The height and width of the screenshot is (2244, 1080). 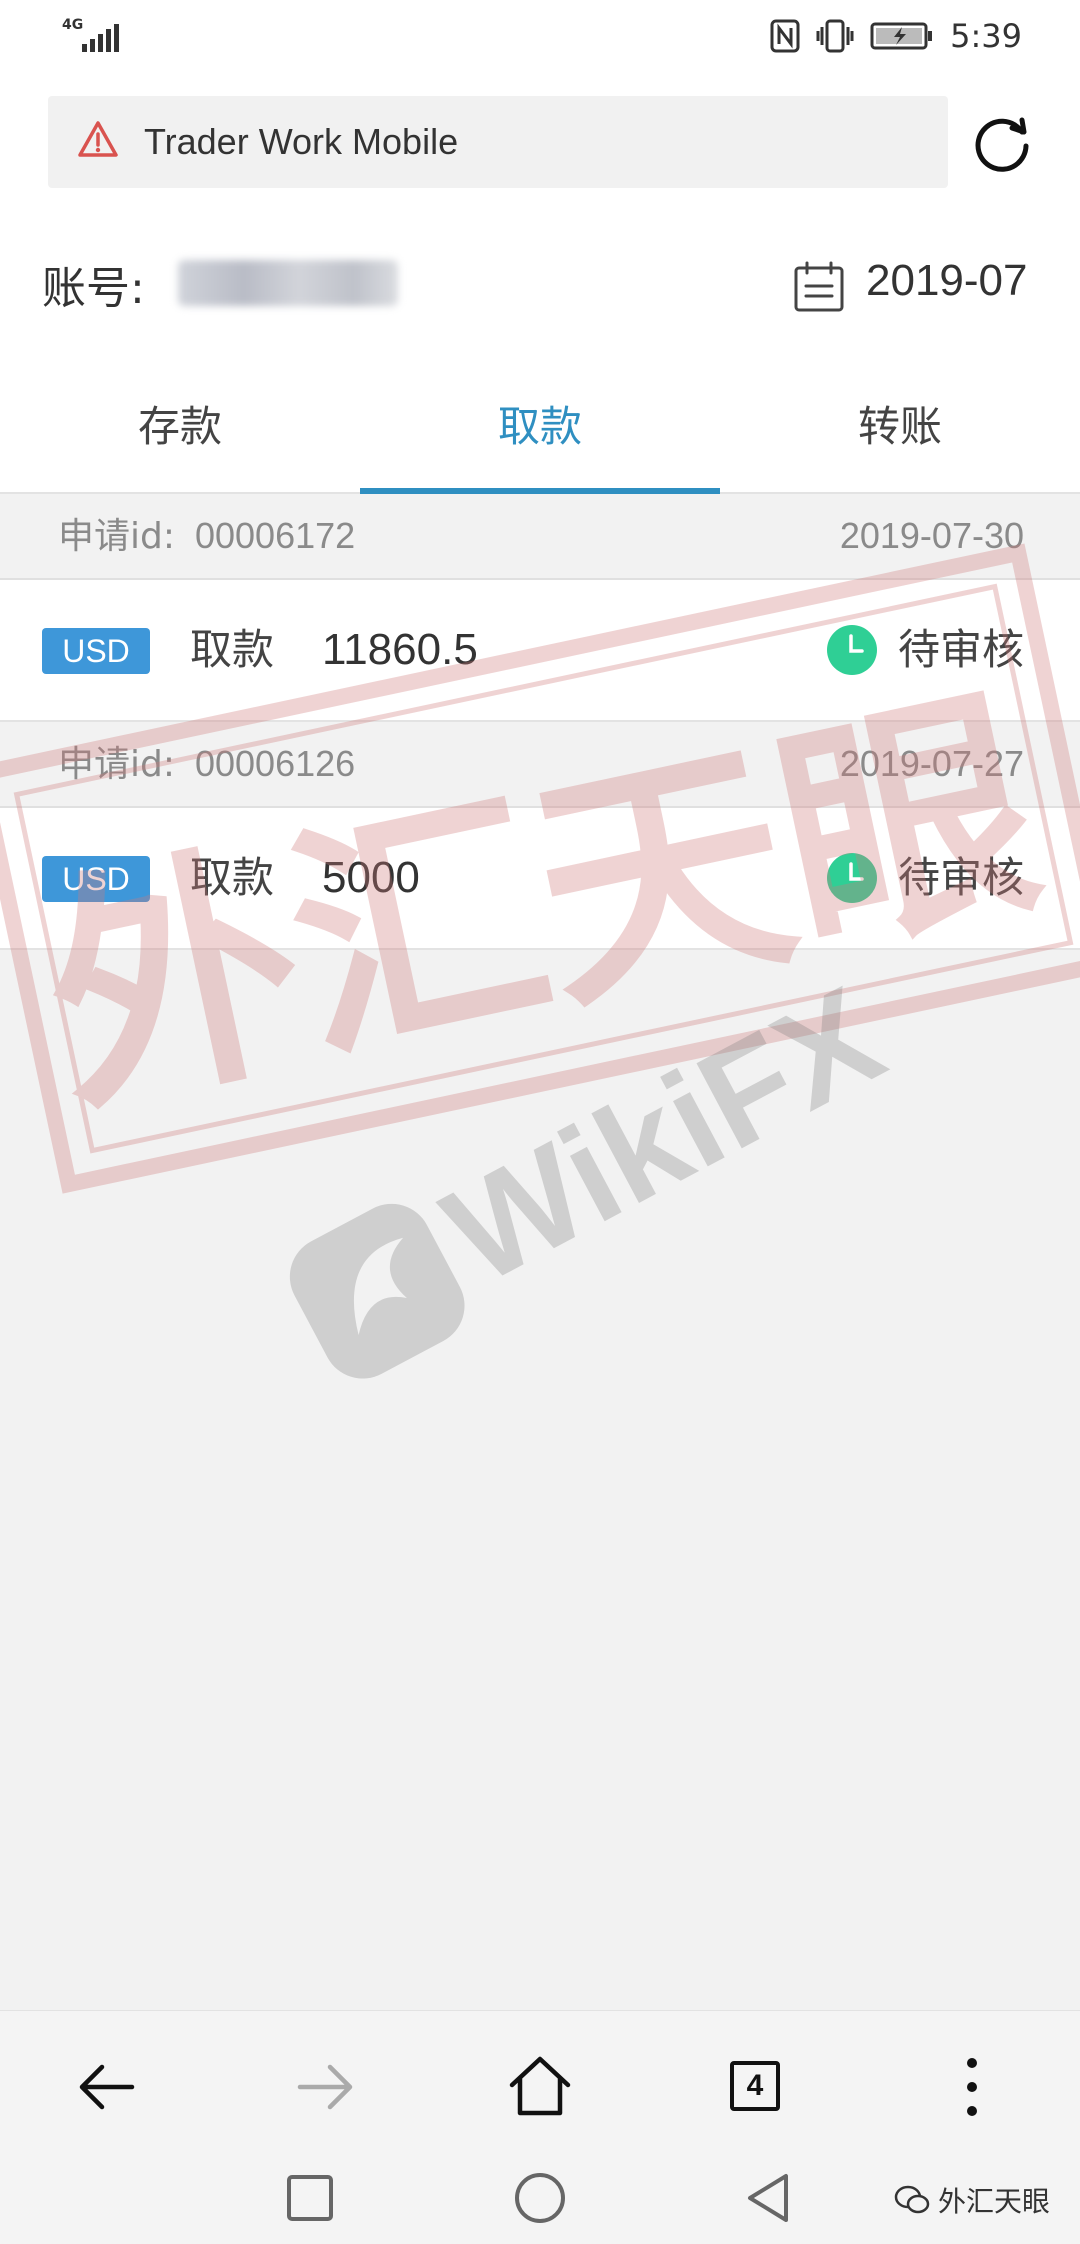 What do you see at coordinates (540, 765) in the screenshot?
I see `request-header: 申请id: 00006126 2019-07-27` at bounding box center [540, 765].